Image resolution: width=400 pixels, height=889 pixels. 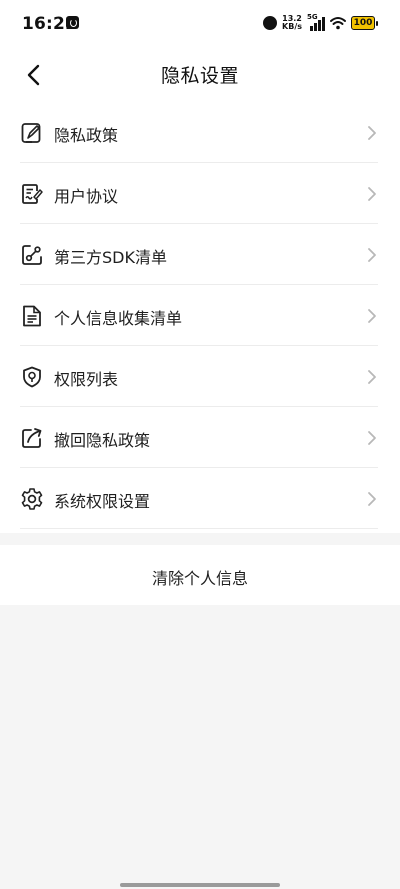 I want to click on cellular-signal-icon: 5G, so click(x=316, y=22).